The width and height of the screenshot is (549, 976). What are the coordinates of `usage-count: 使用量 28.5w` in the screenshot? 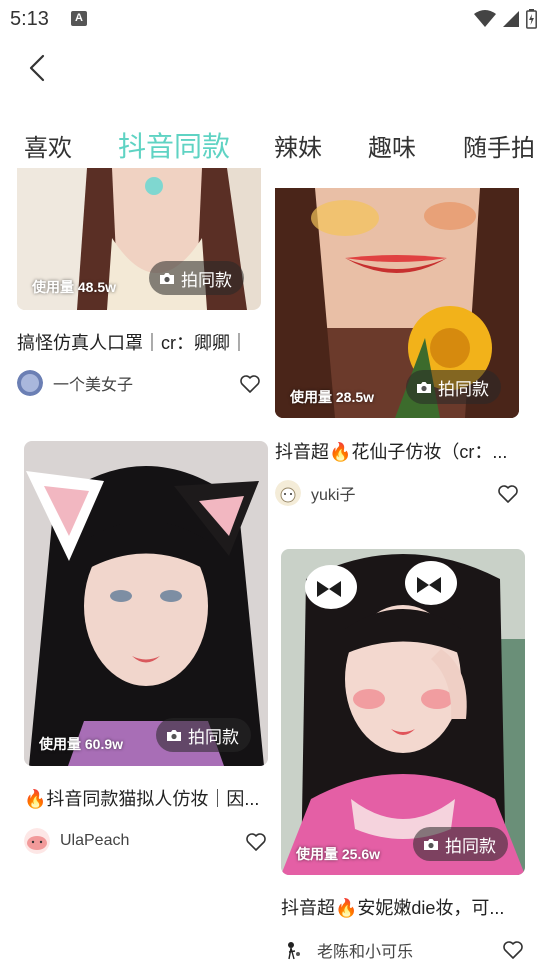 It's located at (332, 397).